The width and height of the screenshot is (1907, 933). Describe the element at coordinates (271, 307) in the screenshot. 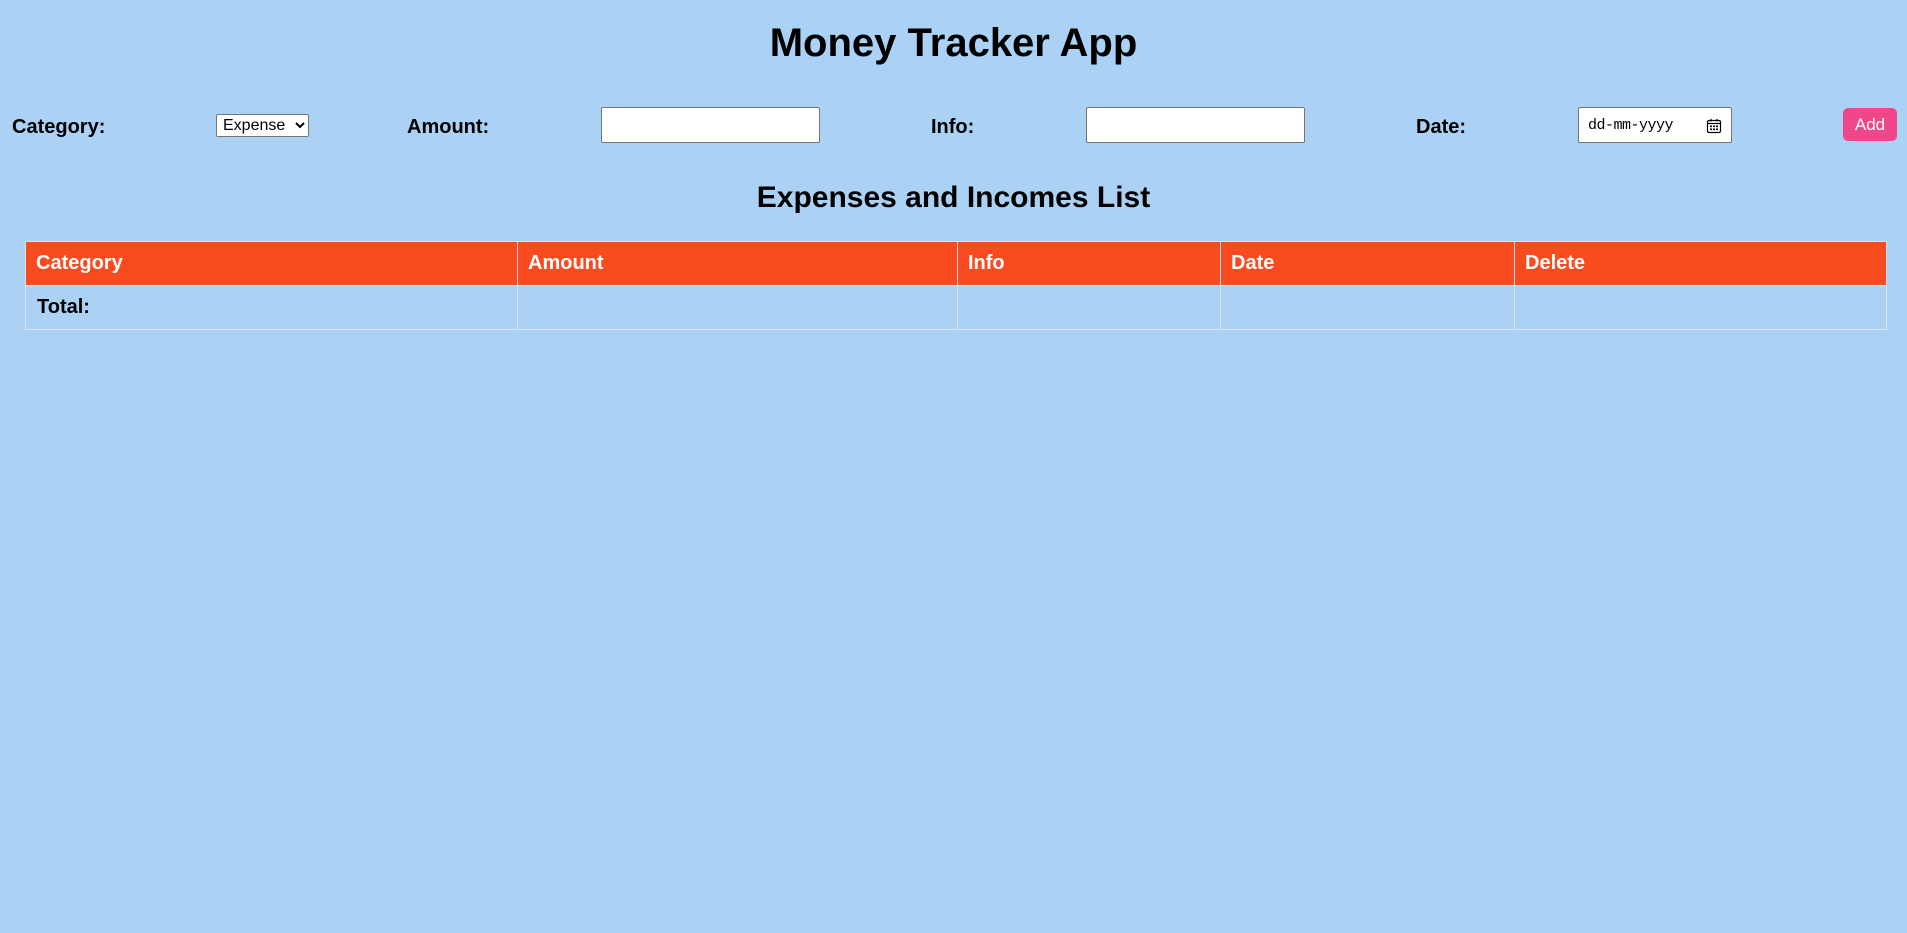

I see `total-label: Total:` at that location.